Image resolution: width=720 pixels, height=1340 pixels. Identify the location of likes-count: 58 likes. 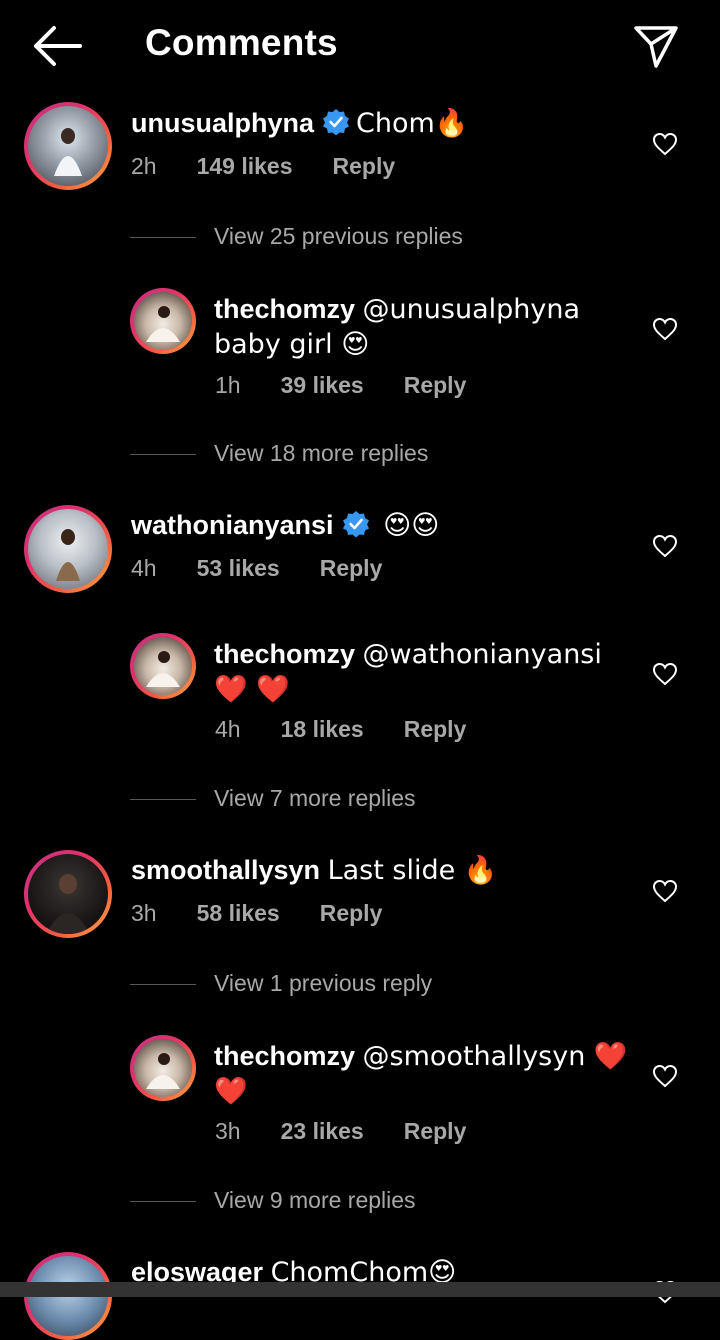
(238, 913).